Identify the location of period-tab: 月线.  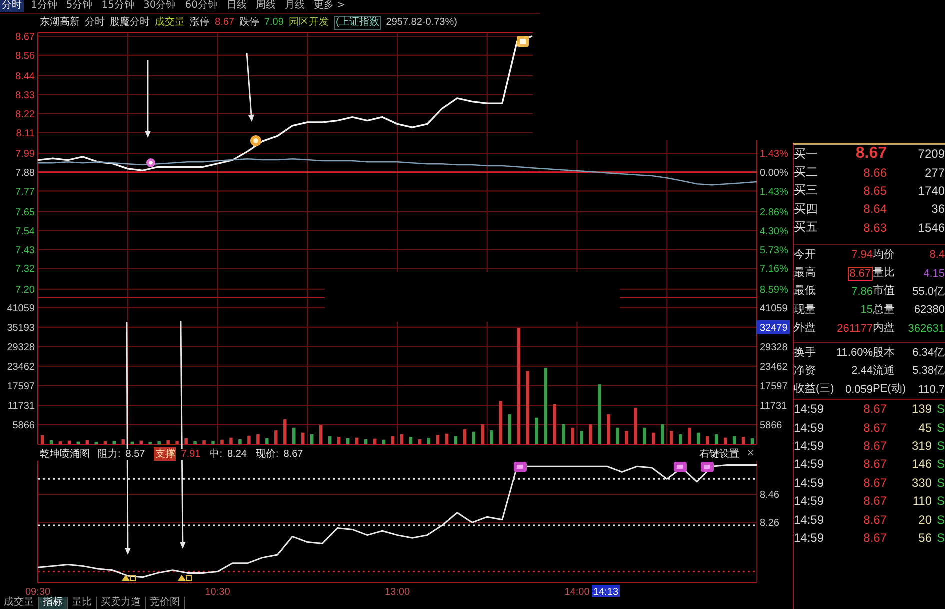
(294, 6).